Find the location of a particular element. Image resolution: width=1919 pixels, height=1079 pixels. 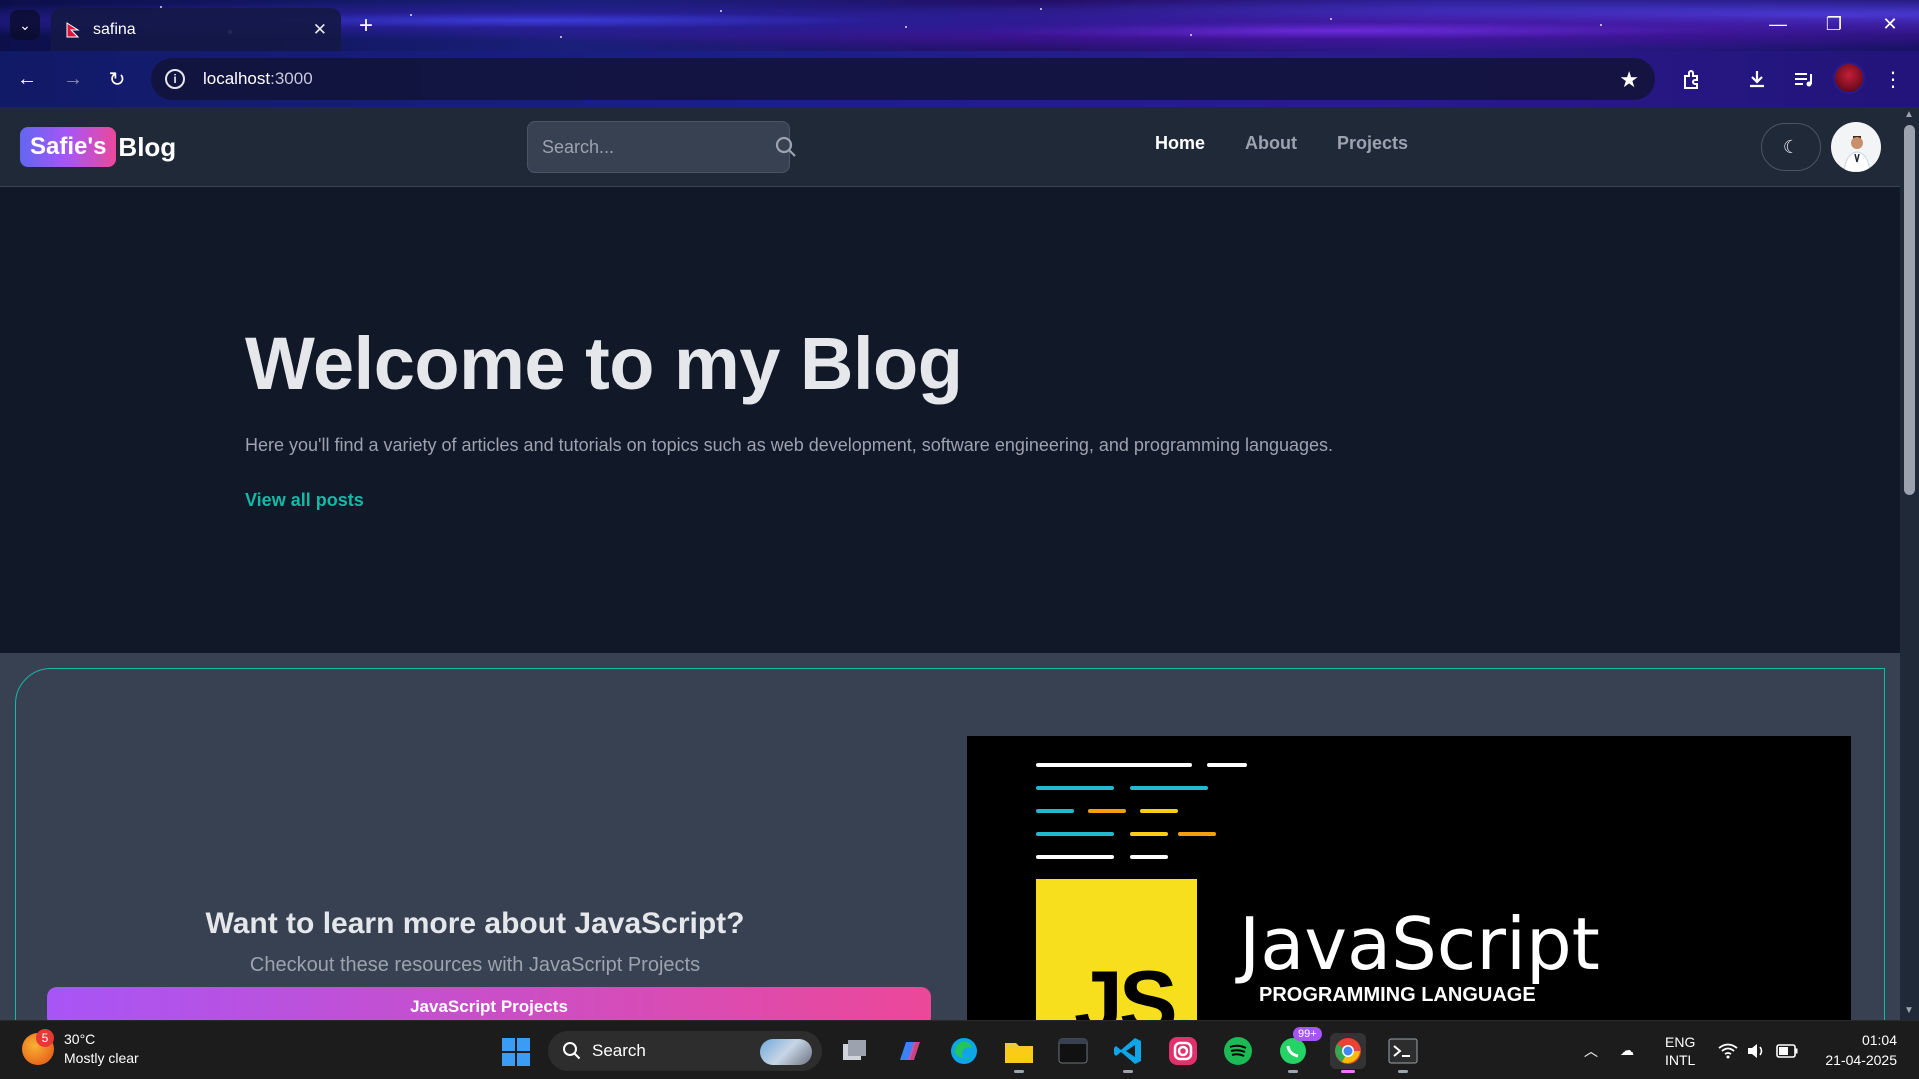

javascript-banner-image: JS JavaScript PROGRAMMING LANGUAGE is located at coordinates (1409, 878).